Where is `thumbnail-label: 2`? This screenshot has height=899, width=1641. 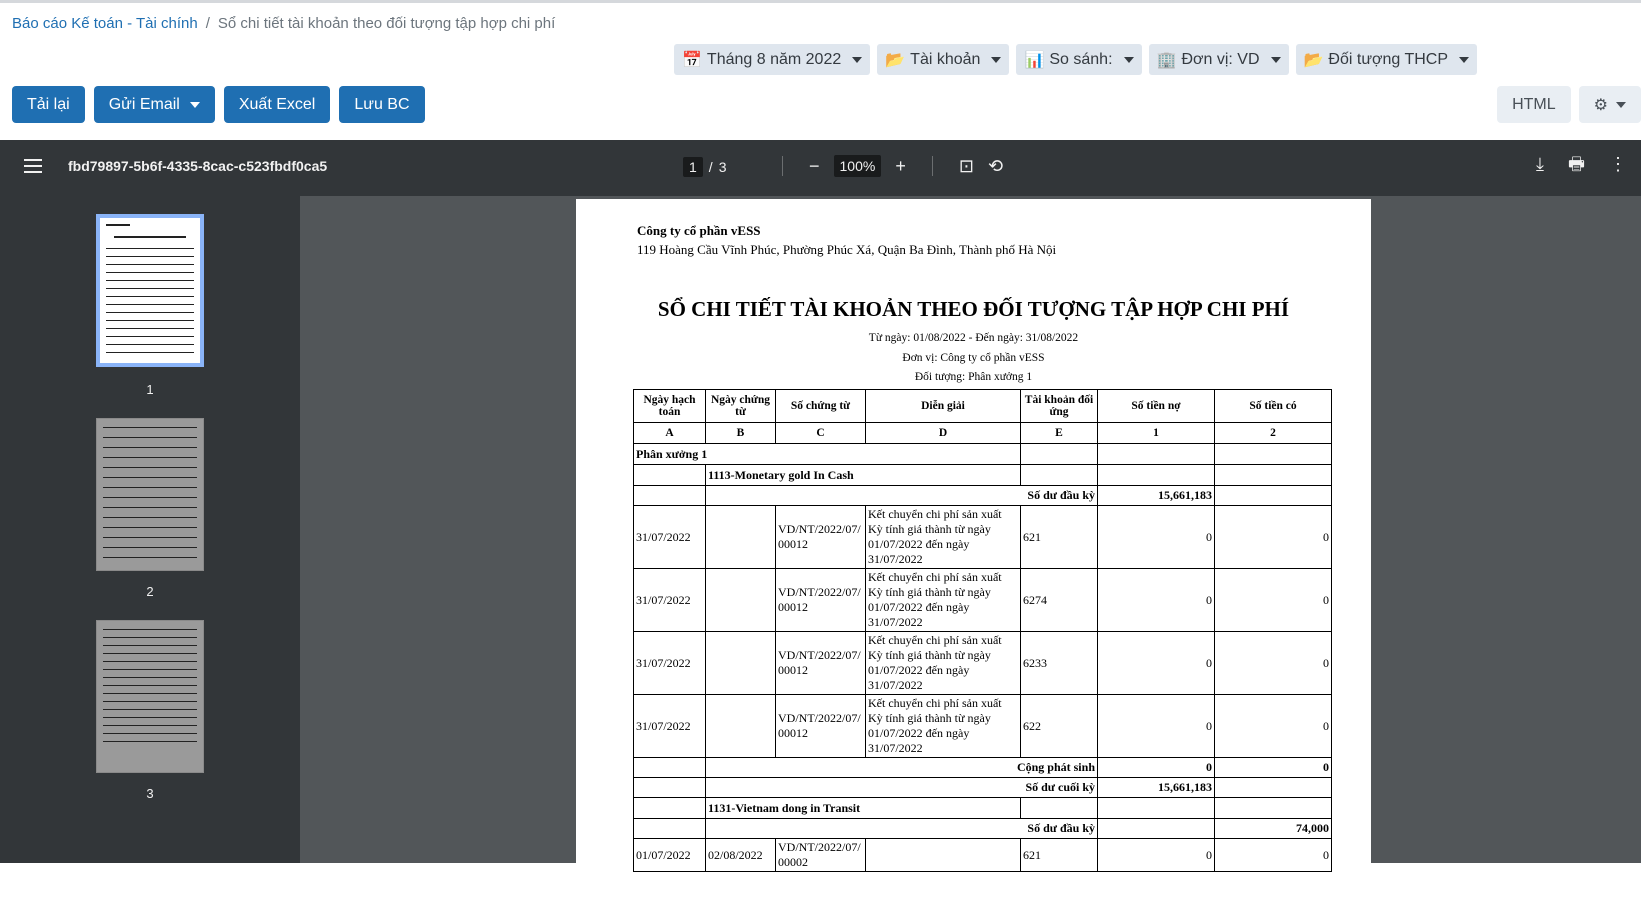 thumbnail-label: 2 is located at coordinates (150, 591).